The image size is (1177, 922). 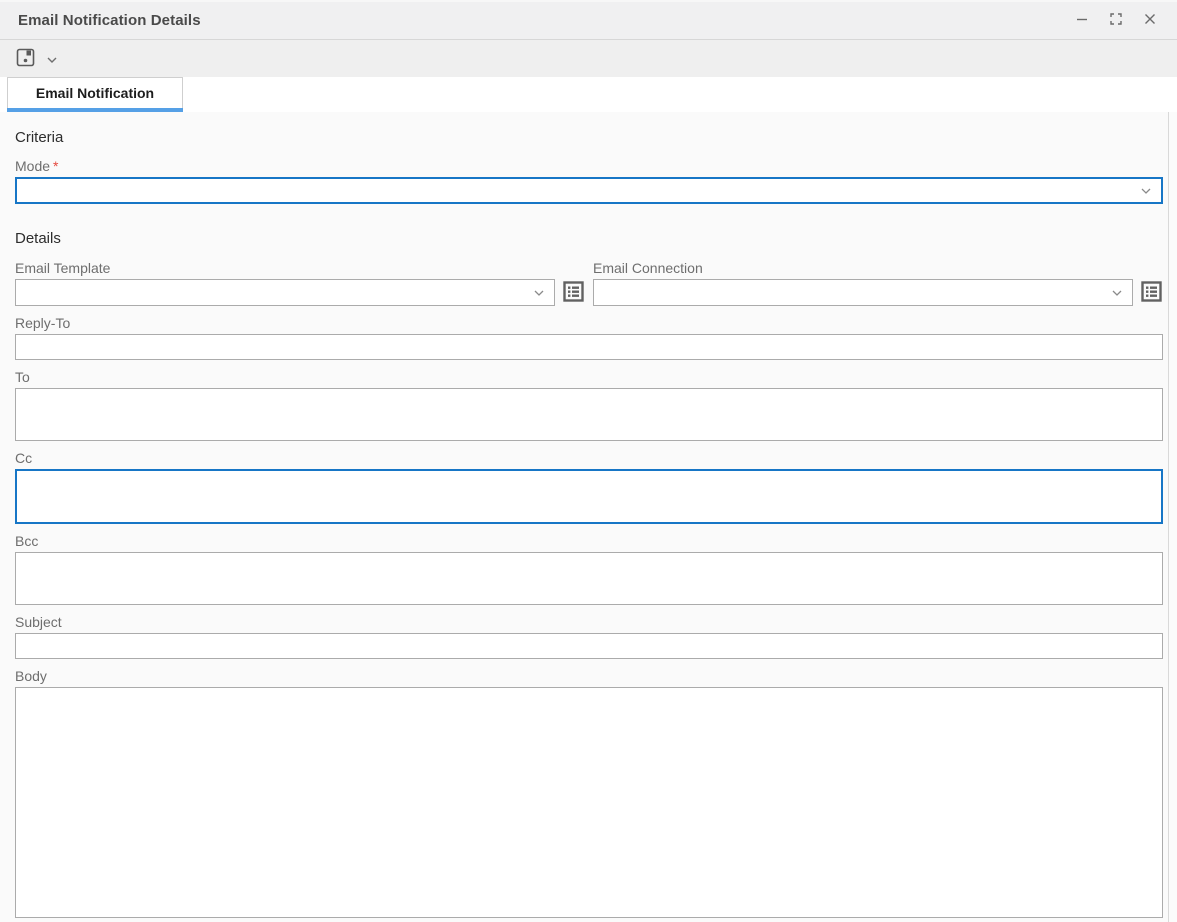 I want to click on body-label: Body, so click(x=31, y=676).